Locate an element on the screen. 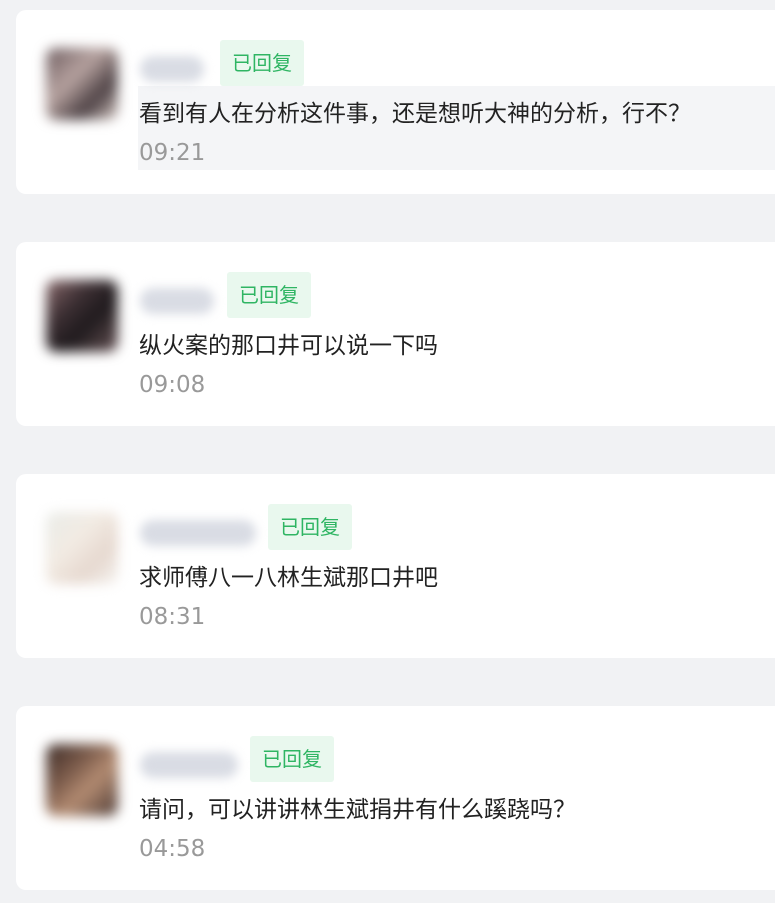 This screenshot has width=775, height=903. comment-time: 04:58 is located at coordinates (172, 849).